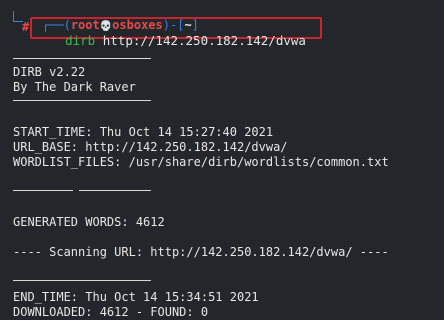  I want to click on command-line: dirb http://142.250.182.142/dvwa, so click(170, 41).